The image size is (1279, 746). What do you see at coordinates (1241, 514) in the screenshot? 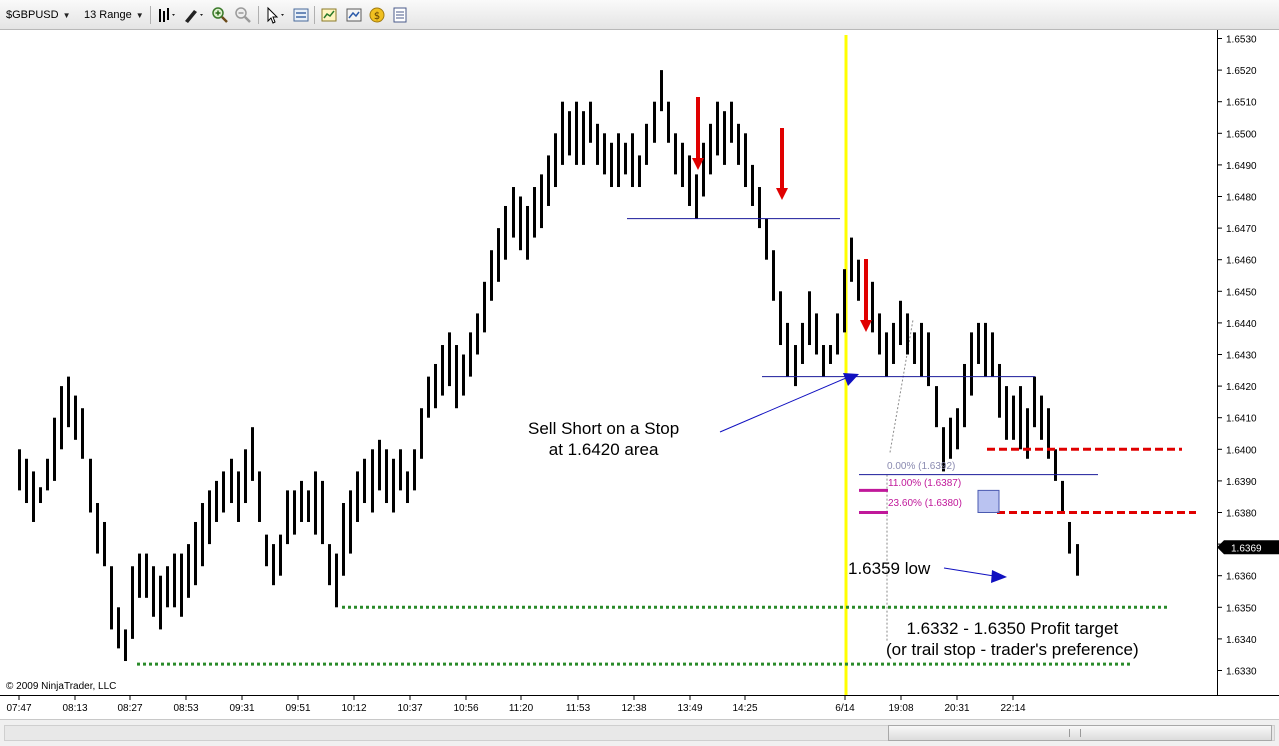
I see `price-tick-label: 1.6380` at bounding box center [1241, 514].